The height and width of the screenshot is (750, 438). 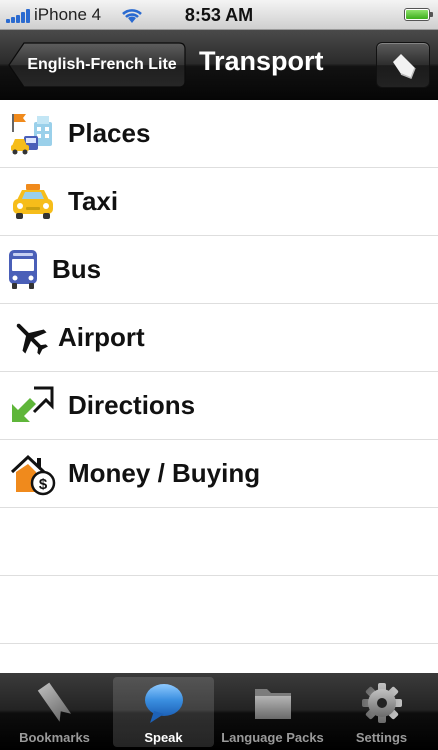 I want to click on bus-icon, so click(x=23, y=269).